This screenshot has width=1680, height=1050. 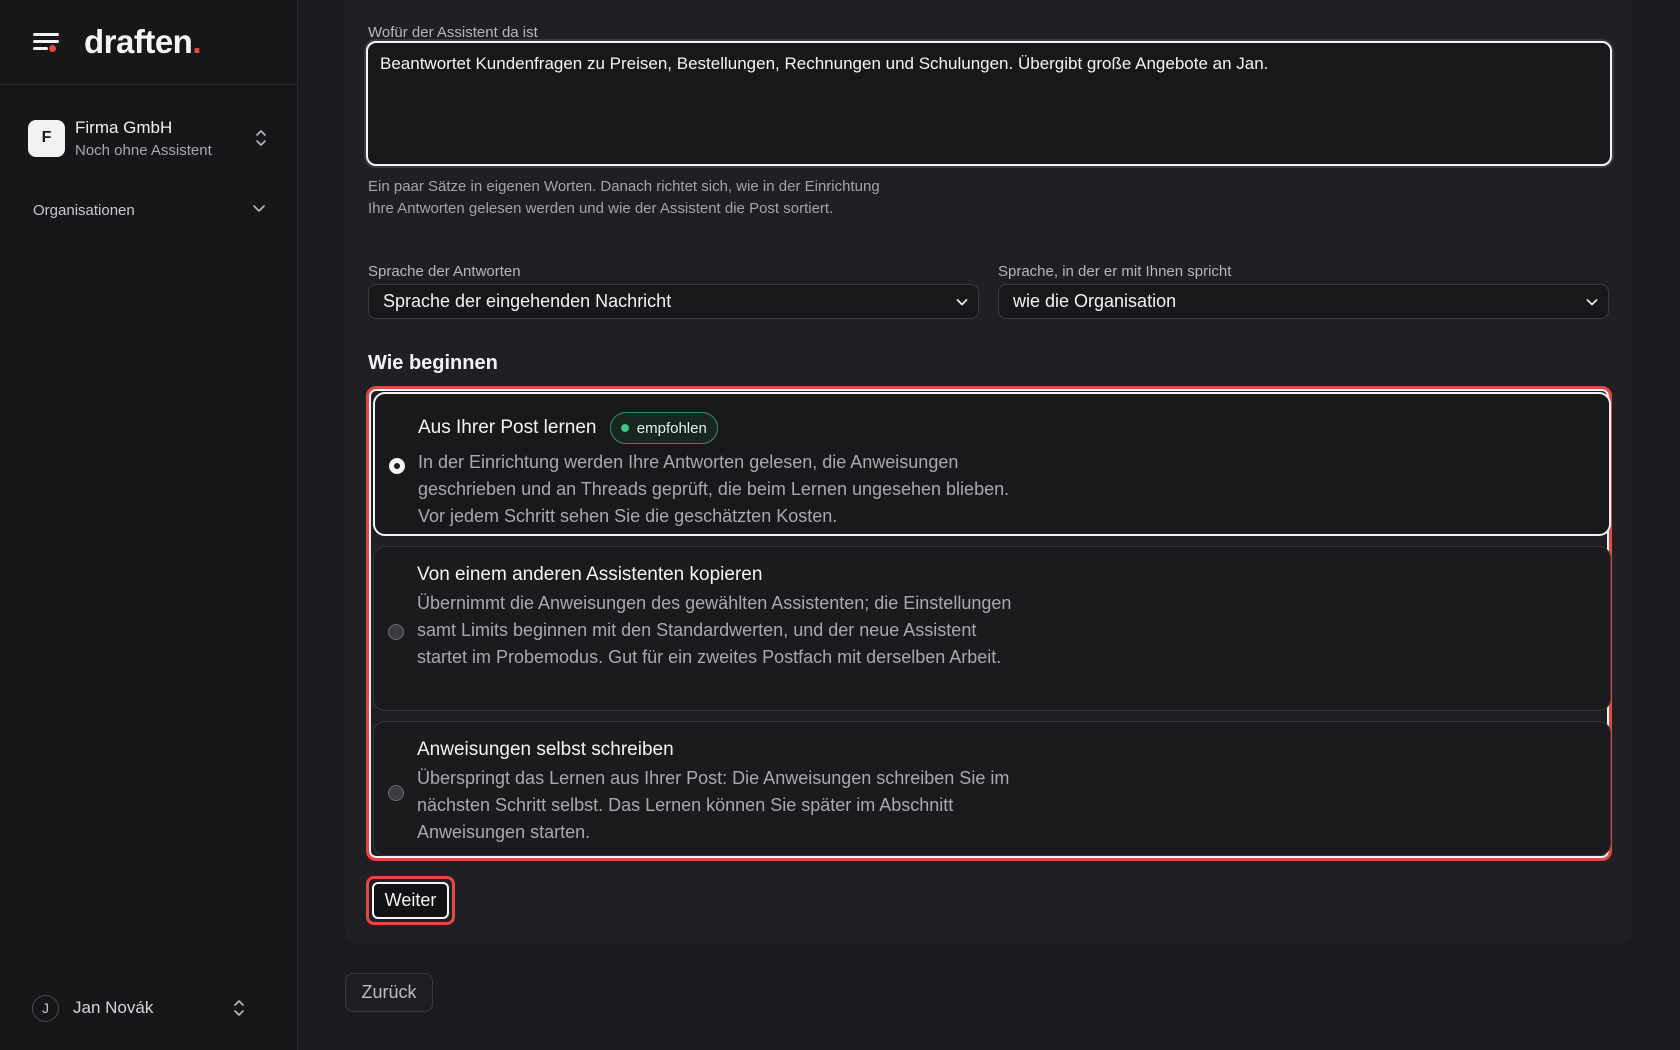 I want to click on menu-icon, so click(x=46, y=42).